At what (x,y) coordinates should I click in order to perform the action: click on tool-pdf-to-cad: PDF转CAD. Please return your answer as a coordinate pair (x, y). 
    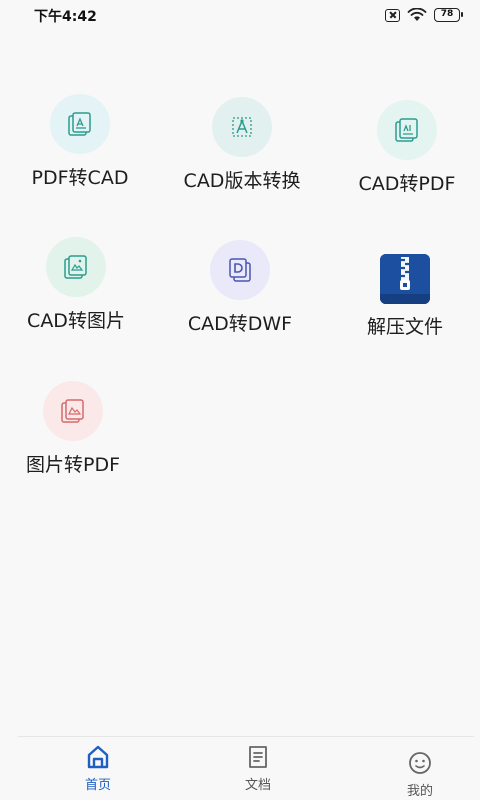
    Looking at the image, I should click on (80, 147).